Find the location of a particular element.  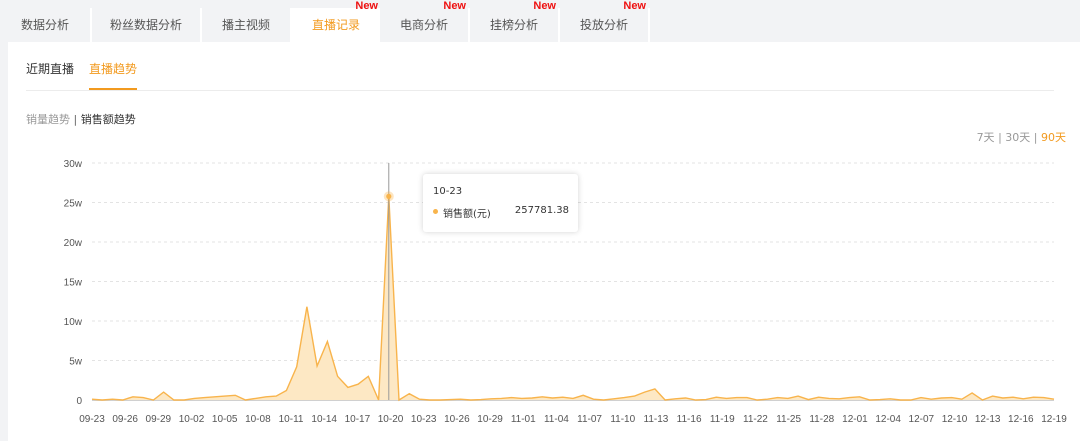

y-tick-label: 10w is located at coordinates (73, 322).